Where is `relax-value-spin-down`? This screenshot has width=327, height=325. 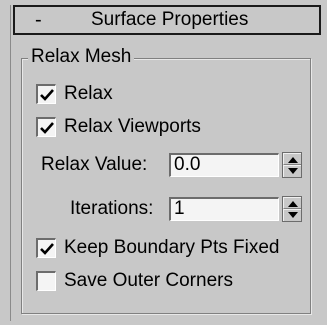
relax-value-spin-down is located at coordinates (292, 171).